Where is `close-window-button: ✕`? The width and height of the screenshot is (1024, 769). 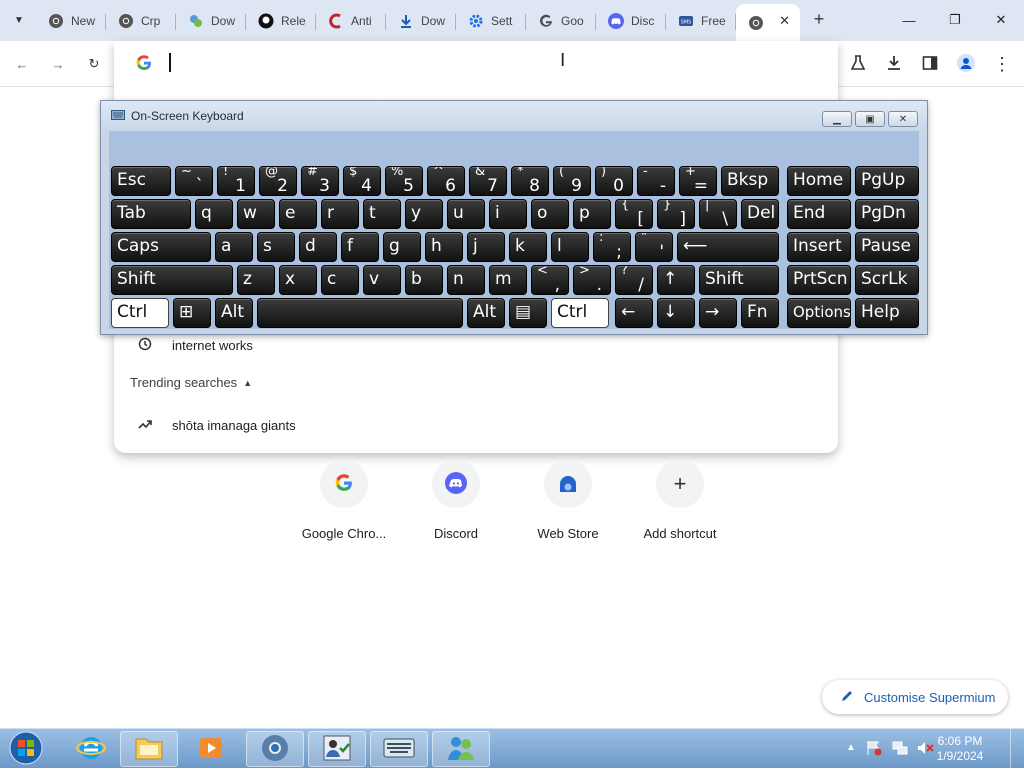
close-window-button: ✕ is located at coordinates (1001, 20).